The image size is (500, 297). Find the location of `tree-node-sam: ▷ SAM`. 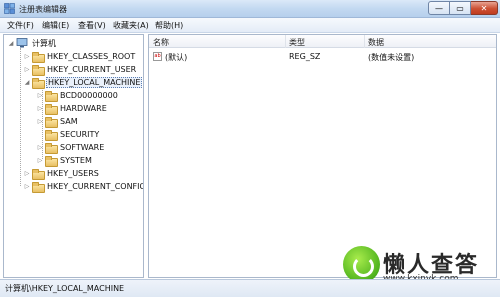

tree-node-sam: ▷ SAM is located at coordinates (57, 121).